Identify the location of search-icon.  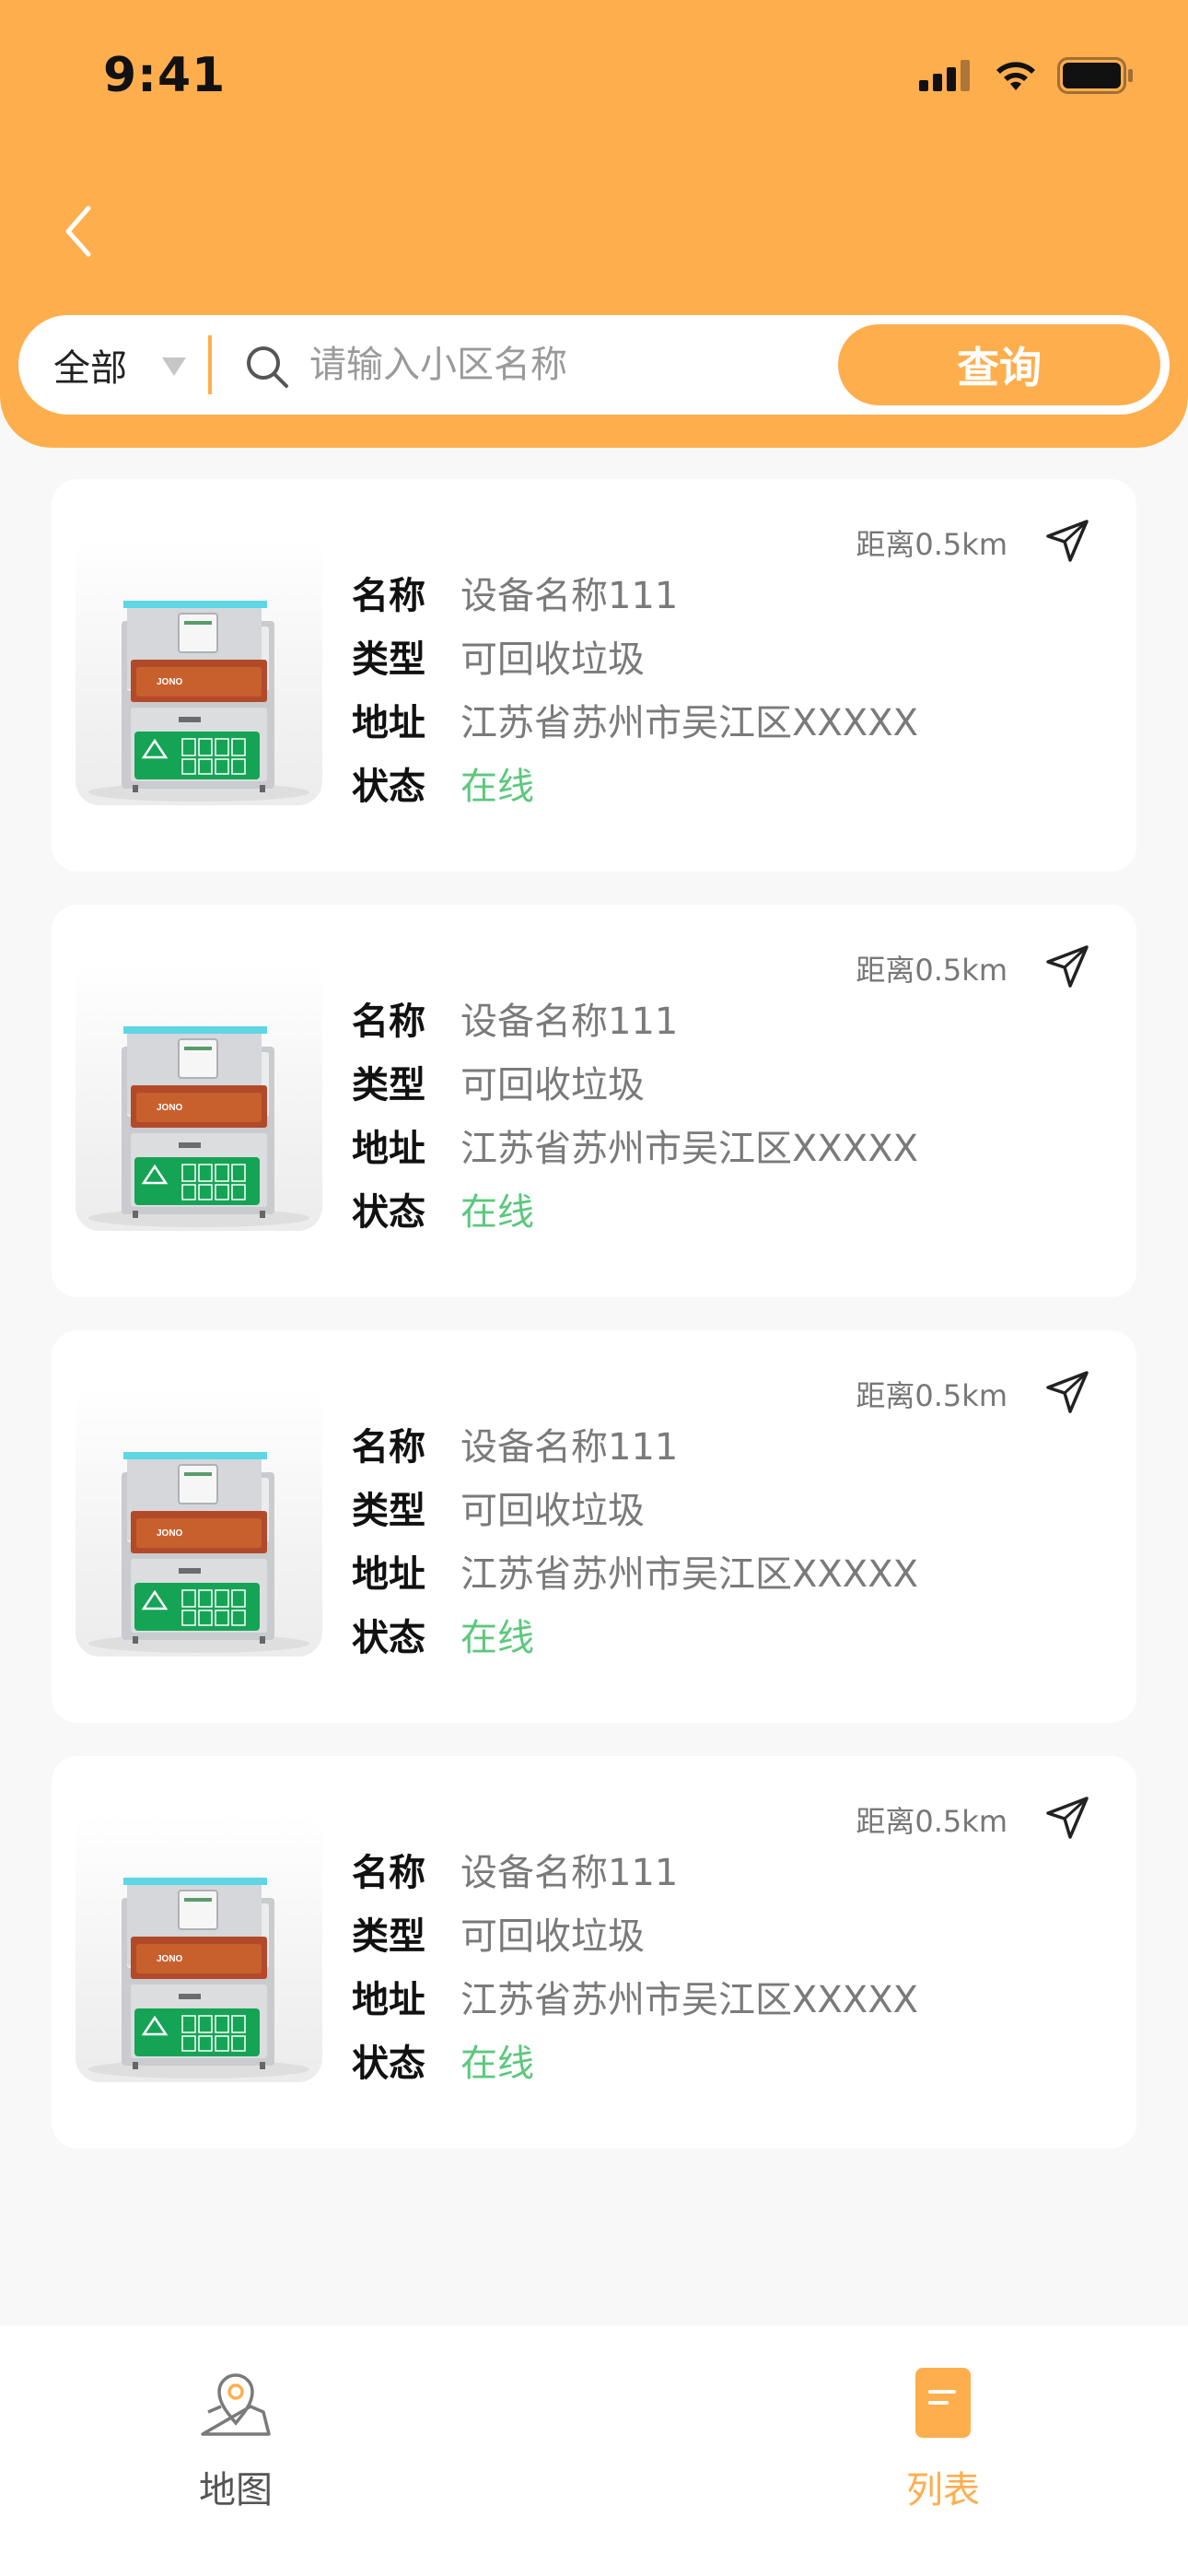
(267, 367).